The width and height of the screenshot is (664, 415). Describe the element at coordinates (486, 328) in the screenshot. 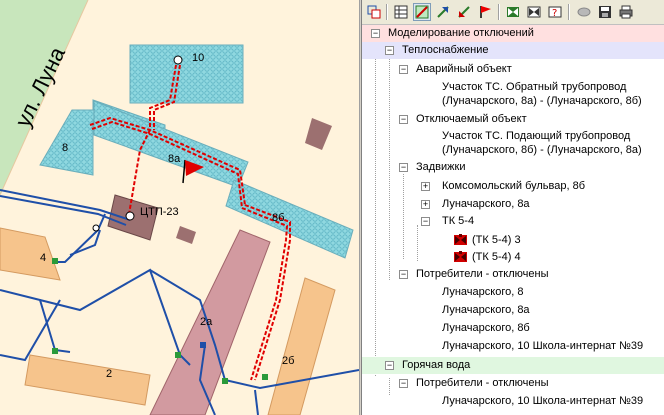

I see `consumer-3-label: Луначарского, 8б` at that location.